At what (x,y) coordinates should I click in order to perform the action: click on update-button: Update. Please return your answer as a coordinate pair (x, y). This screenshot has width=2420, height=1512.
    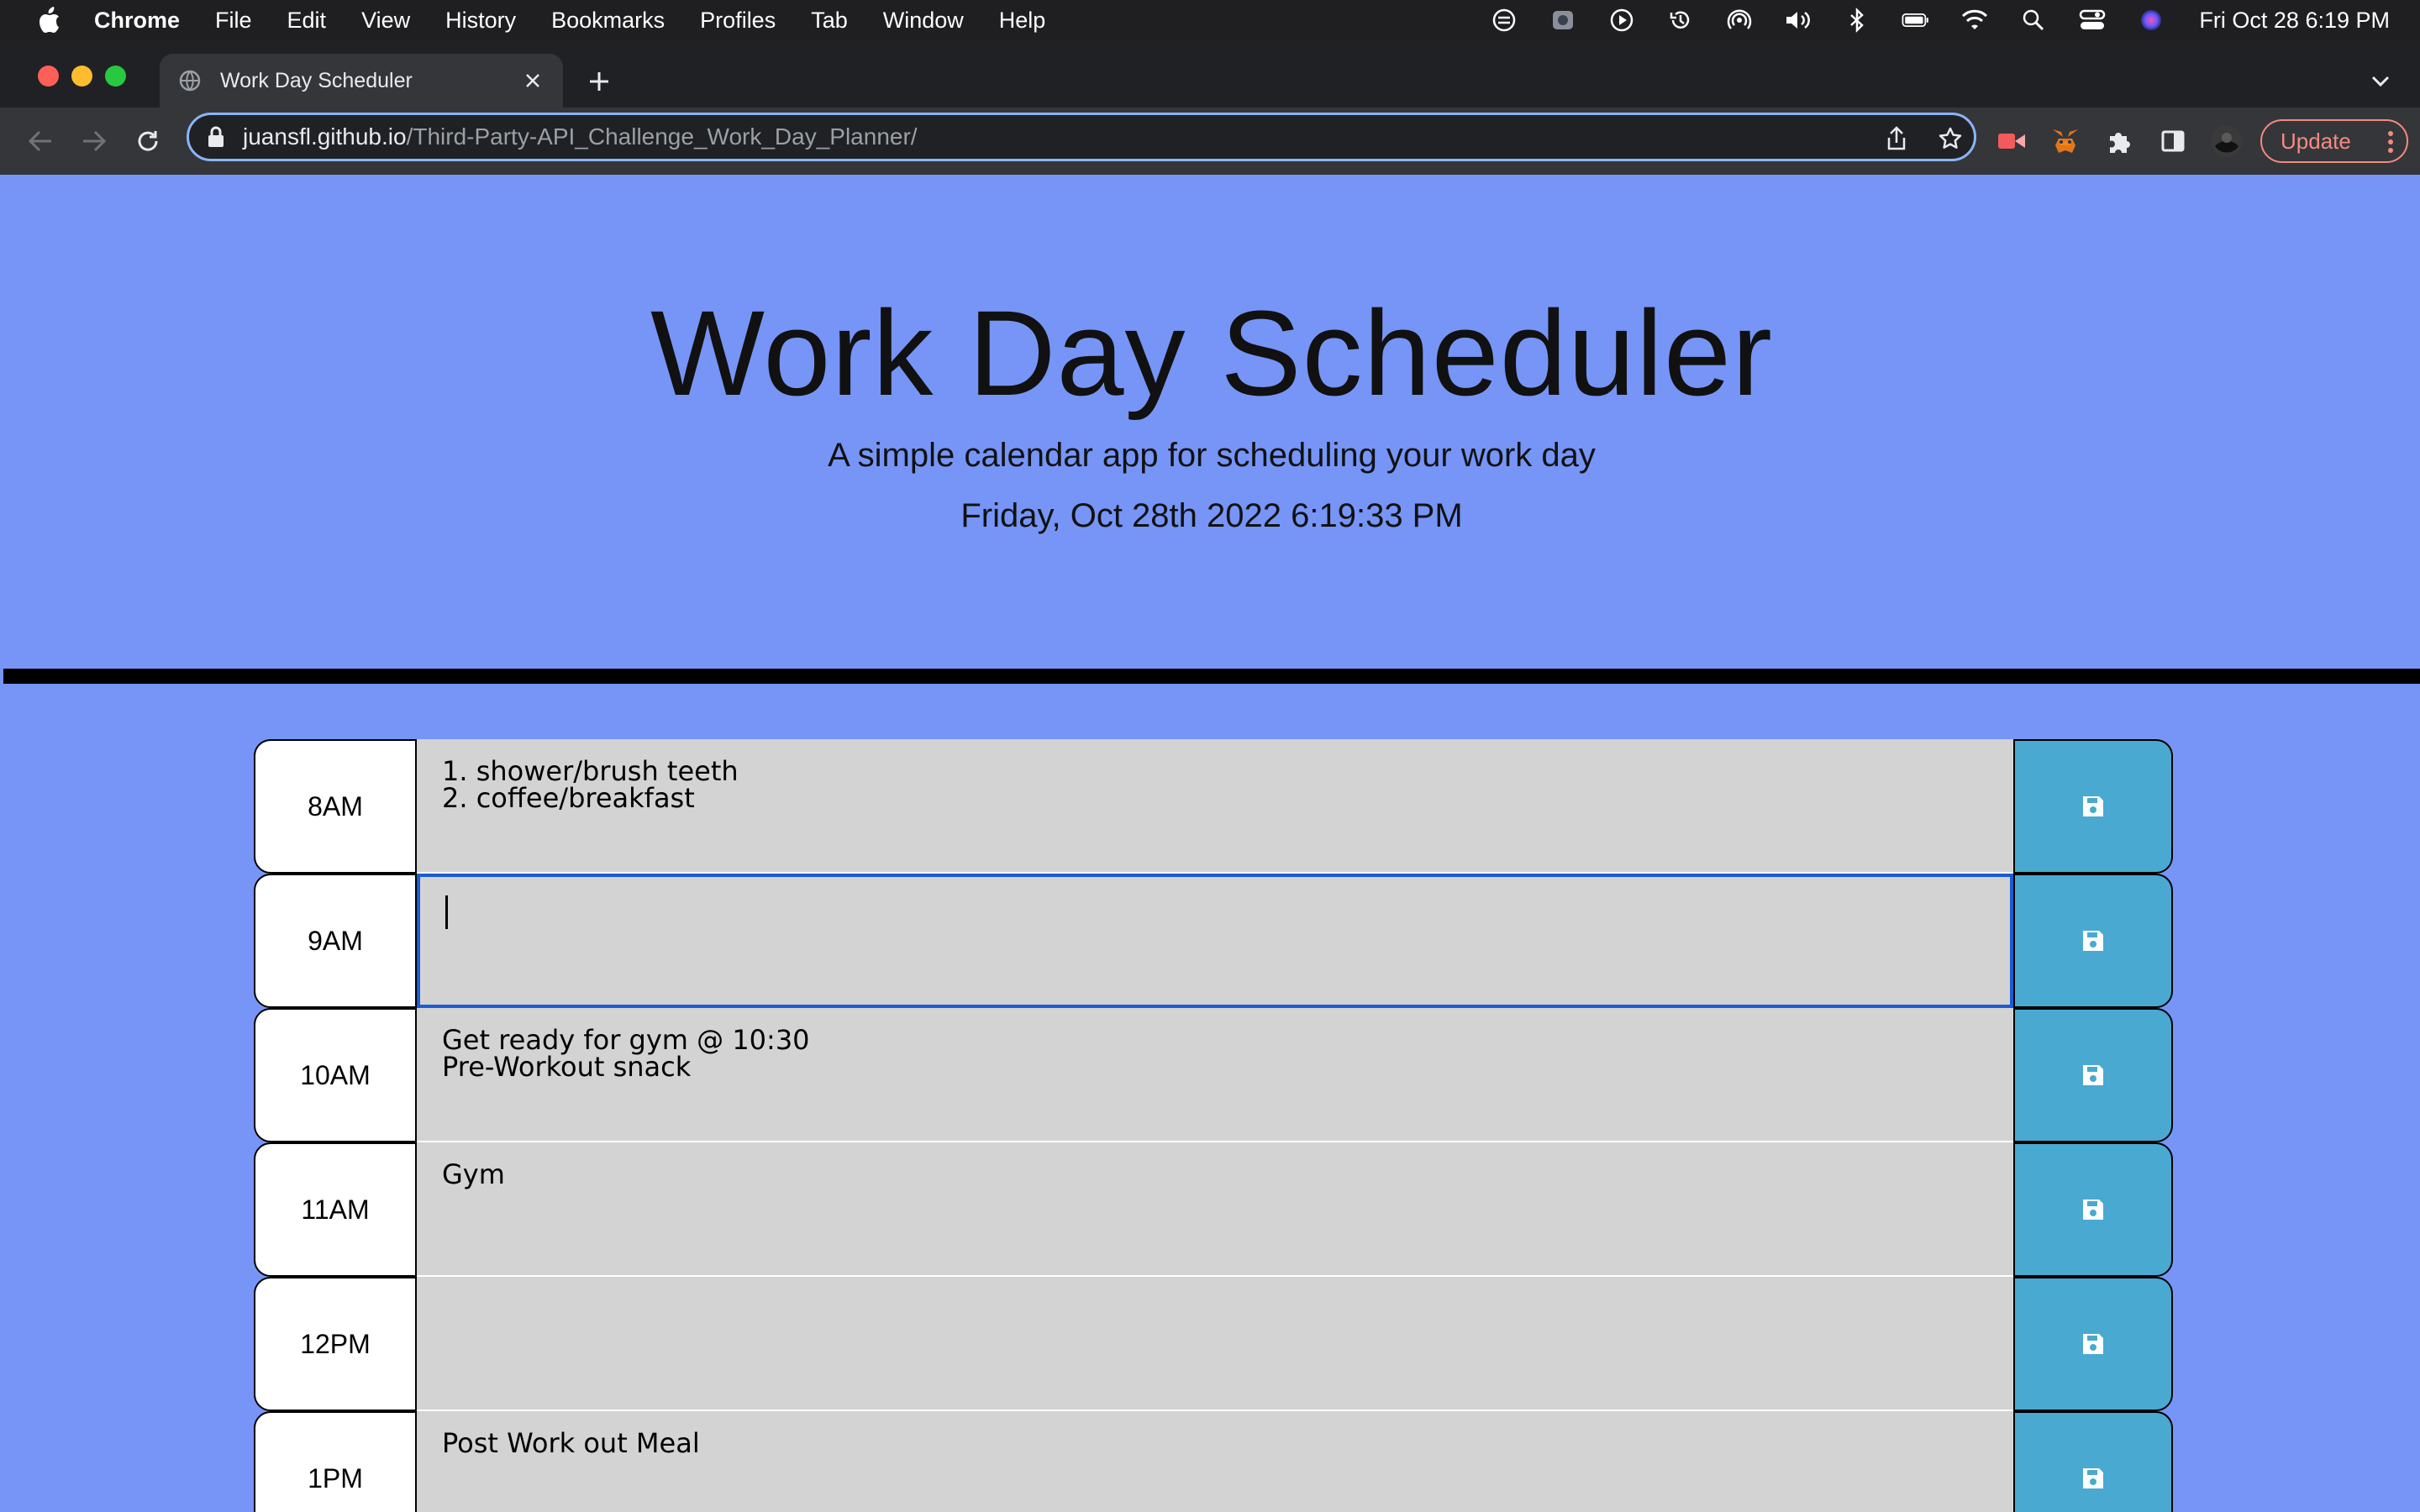
    Looking at the image, I should click on (2334, 141).